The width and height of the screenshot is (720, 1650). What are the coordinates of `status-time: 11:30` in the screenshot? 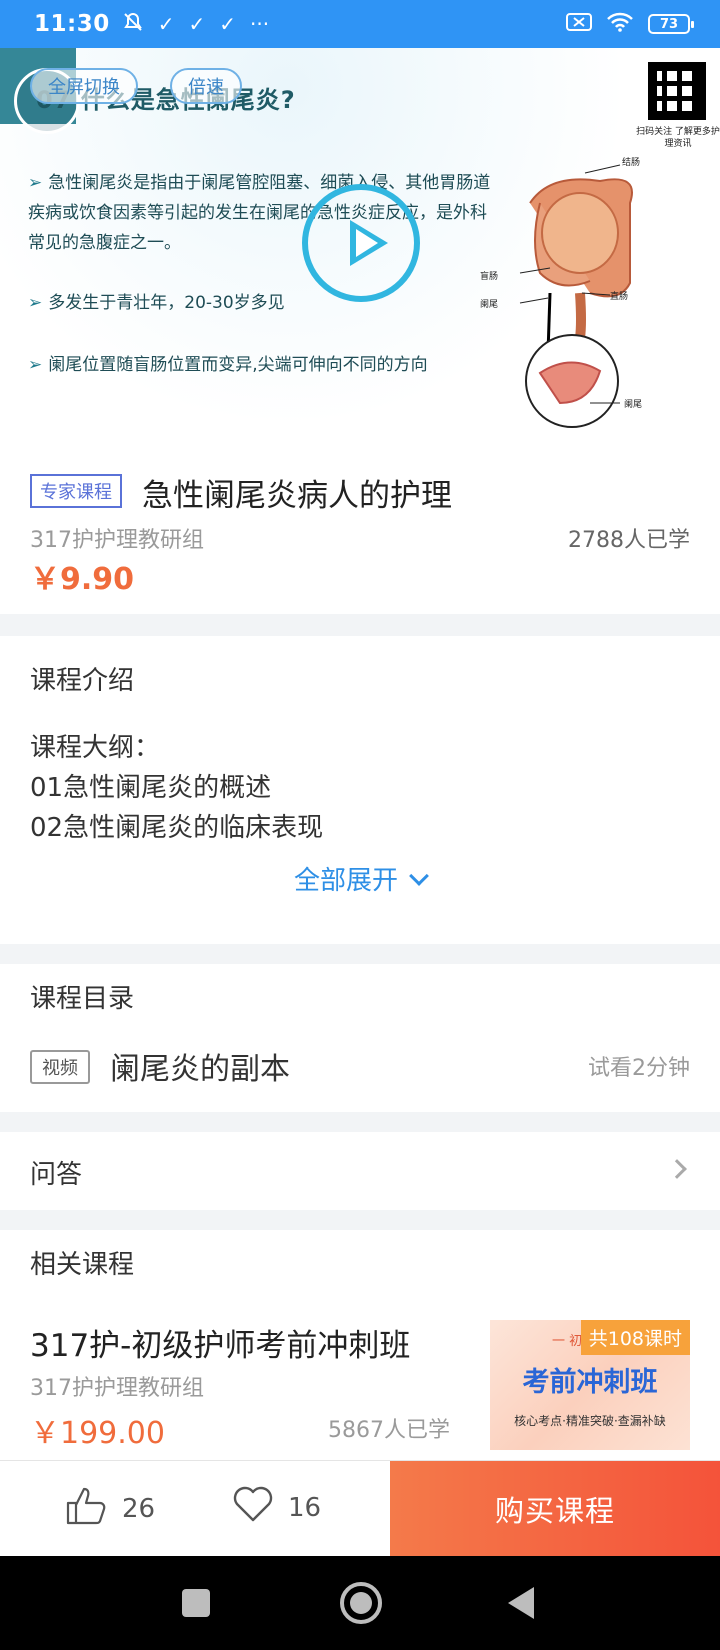 It's located at (72, 24).